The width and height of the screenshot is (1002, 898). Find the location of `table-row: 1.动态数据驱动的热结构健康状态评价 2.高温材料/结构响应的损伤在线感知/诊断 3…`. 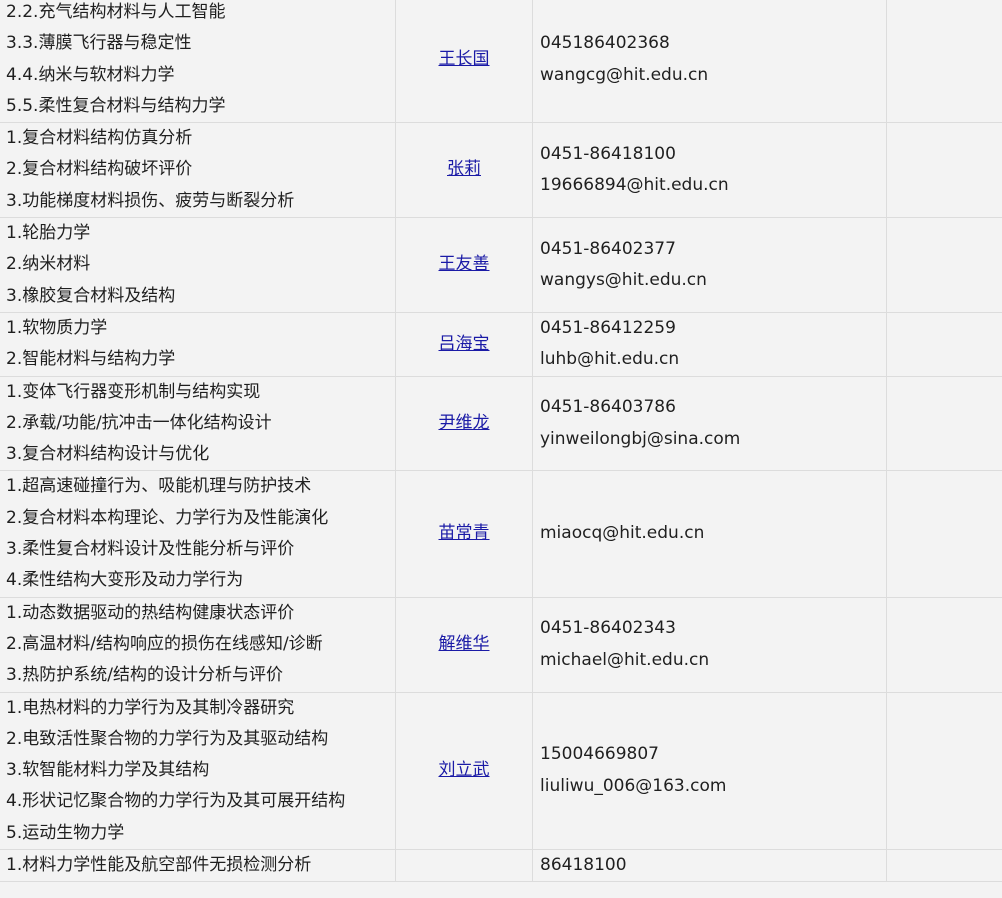

table-row: 1.动态数据驱动的热结构健康状态评价 2.高温材料/结构响应的损伤在线感知/诊断 3… is located at coordinates (501, 644).